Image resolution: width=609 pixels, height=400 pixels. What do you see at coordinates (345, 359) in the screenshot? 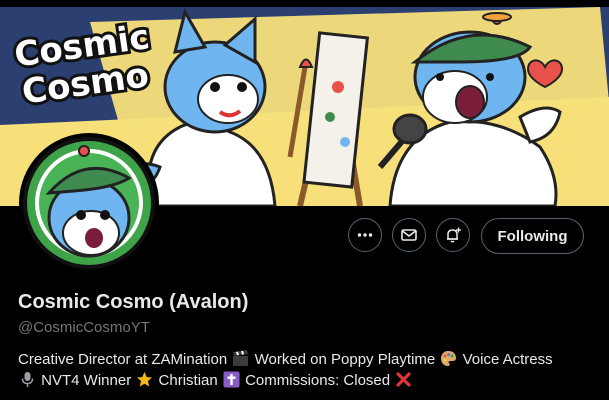
I see `bio-text-poppy: Worked on Poppy Playtime` at bounding box center [345, 359].